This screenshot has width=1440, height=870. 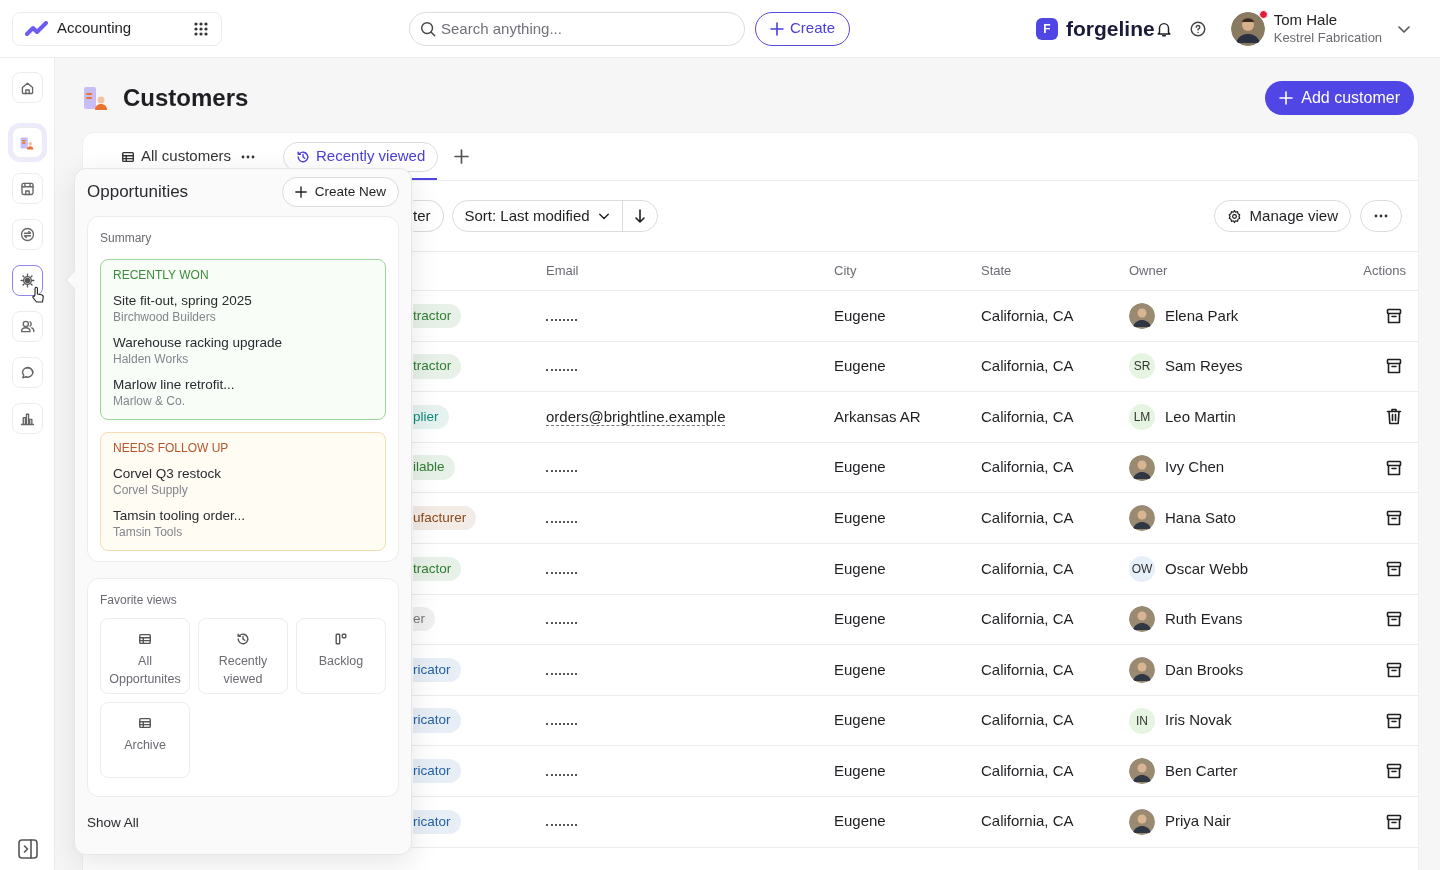 What do you see at coordinates (1142, 720) in the screenshot?
I see `owner-initials: IN` at bounding box center [1142, 720].